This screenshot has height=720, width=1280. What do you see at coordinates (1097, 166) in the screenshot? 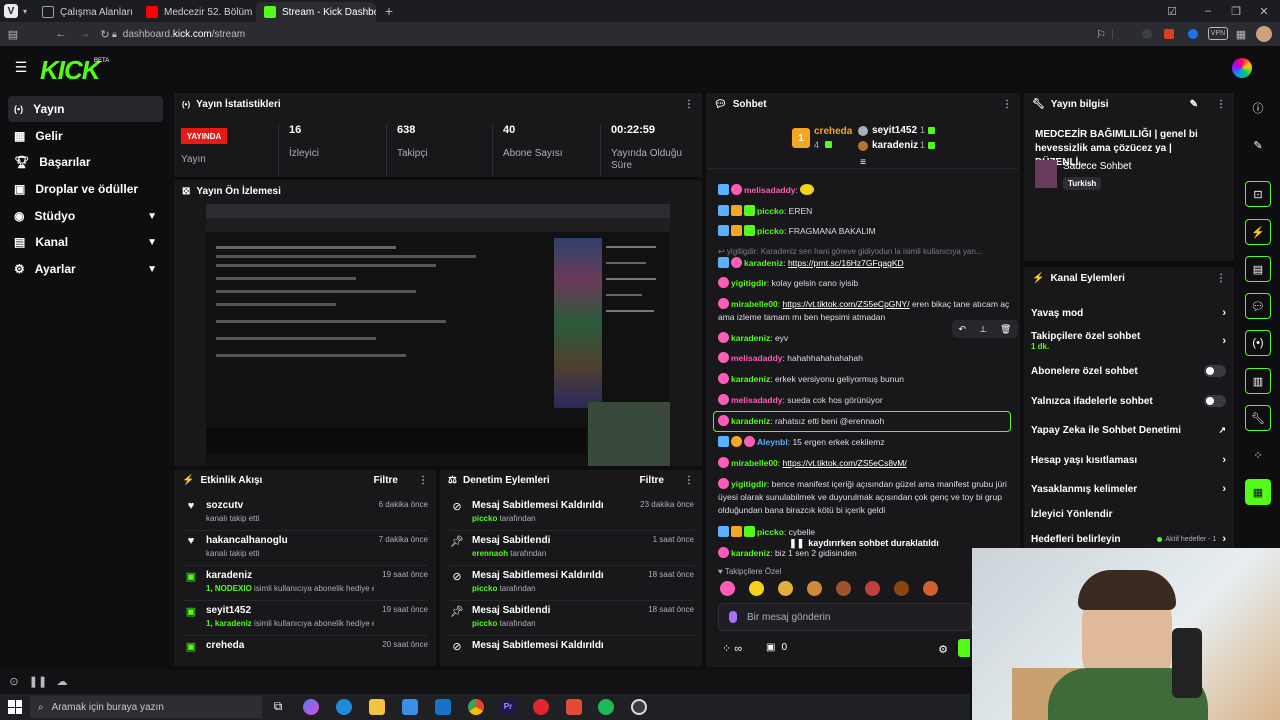
I see `category-name: Sadece Sohbet` at bounding box center [1097, 166].